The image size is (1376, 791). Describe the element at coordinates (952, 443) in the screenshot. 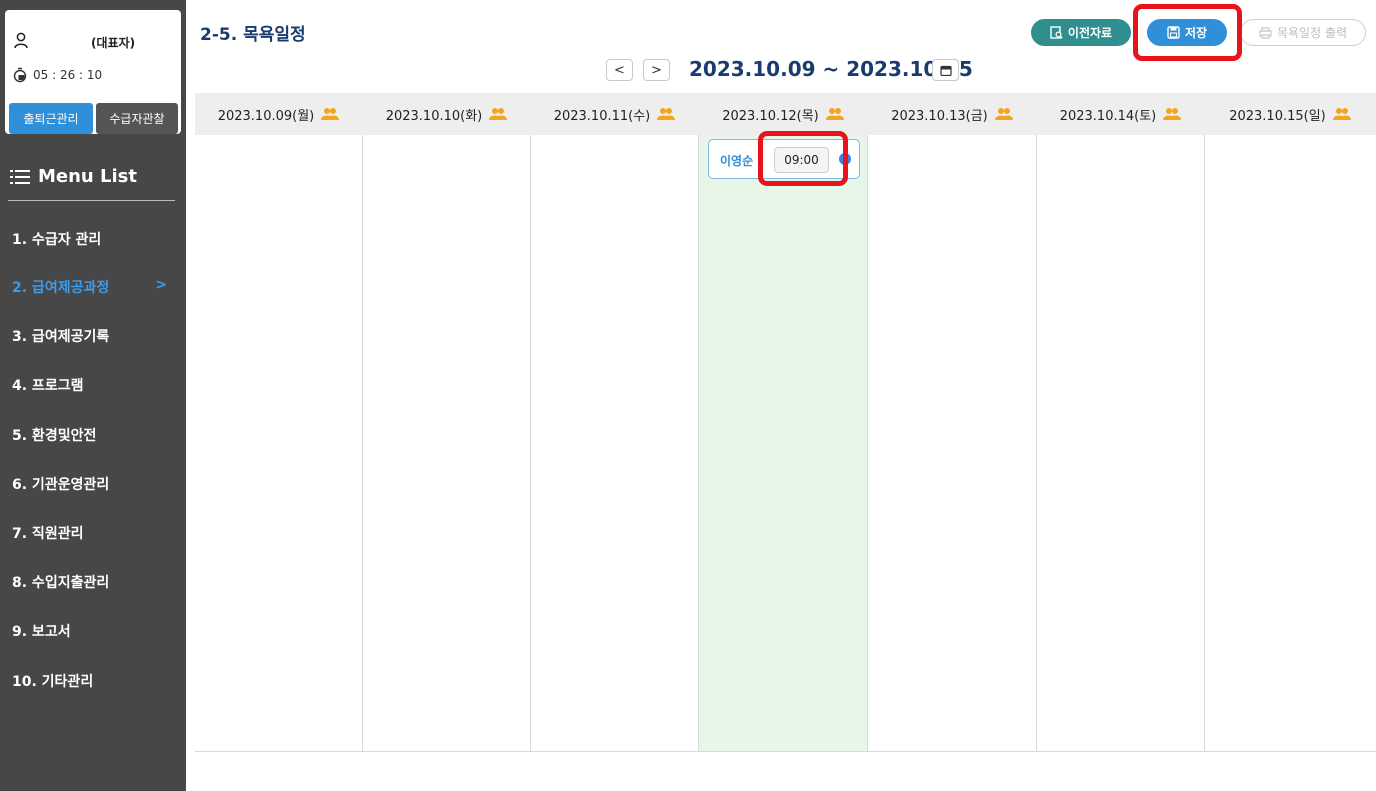

I see `day-column-fri` at that location.